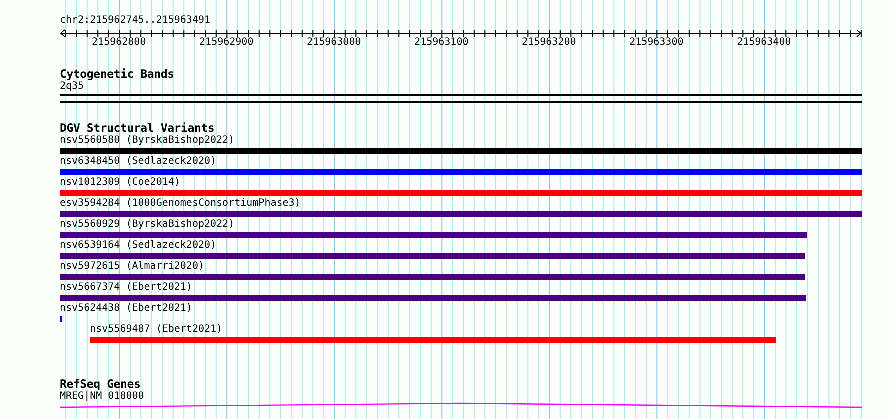 The image size is (890, 419). Describe the element at coordinates (120, 182) in the screenshot. I see `variant-label: nsv1012309 (Coe2014)` at that location.